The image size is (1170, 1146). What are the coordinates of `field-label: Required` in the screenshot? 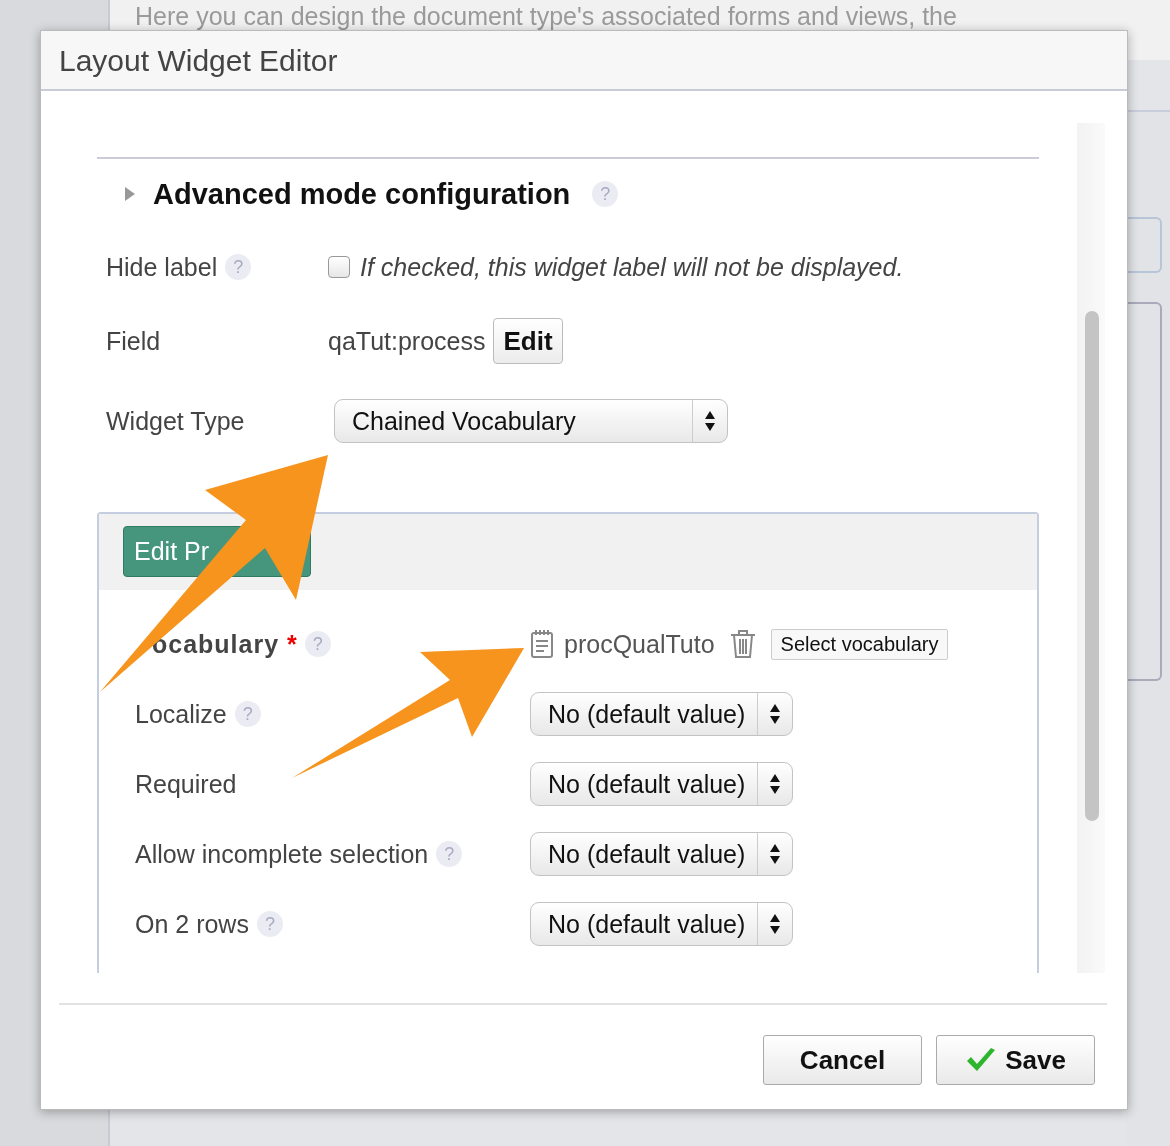 It's located at (186, 784).